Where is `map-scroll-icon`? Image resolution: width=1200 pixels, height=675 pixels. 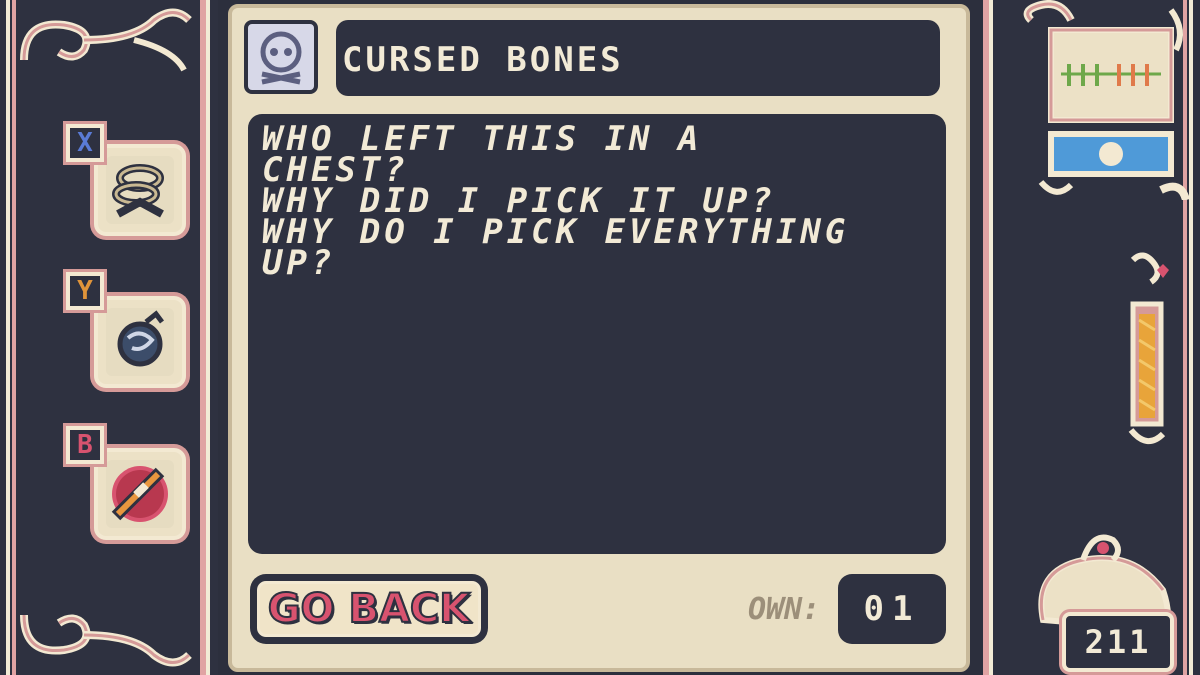
map-scroll-icon is located at coordinates (1106, 100).